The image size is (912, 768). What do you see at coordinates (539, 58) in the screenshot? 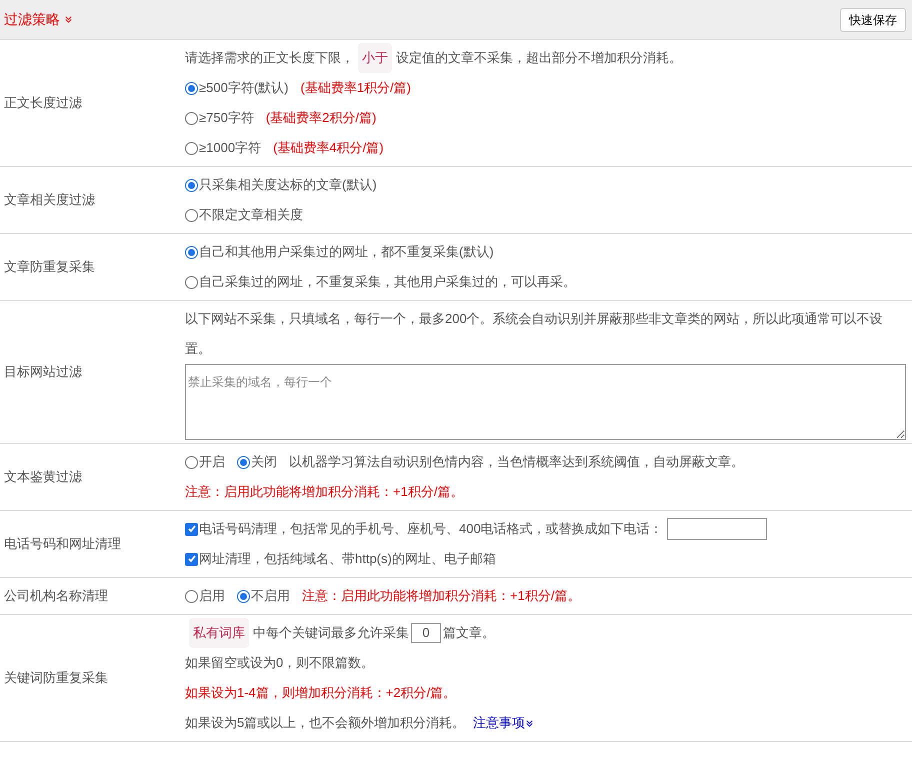
I see `description-text: 设定值的文章不采集，超出部分不增加积分消耗。` at bounding box center [539, 58].